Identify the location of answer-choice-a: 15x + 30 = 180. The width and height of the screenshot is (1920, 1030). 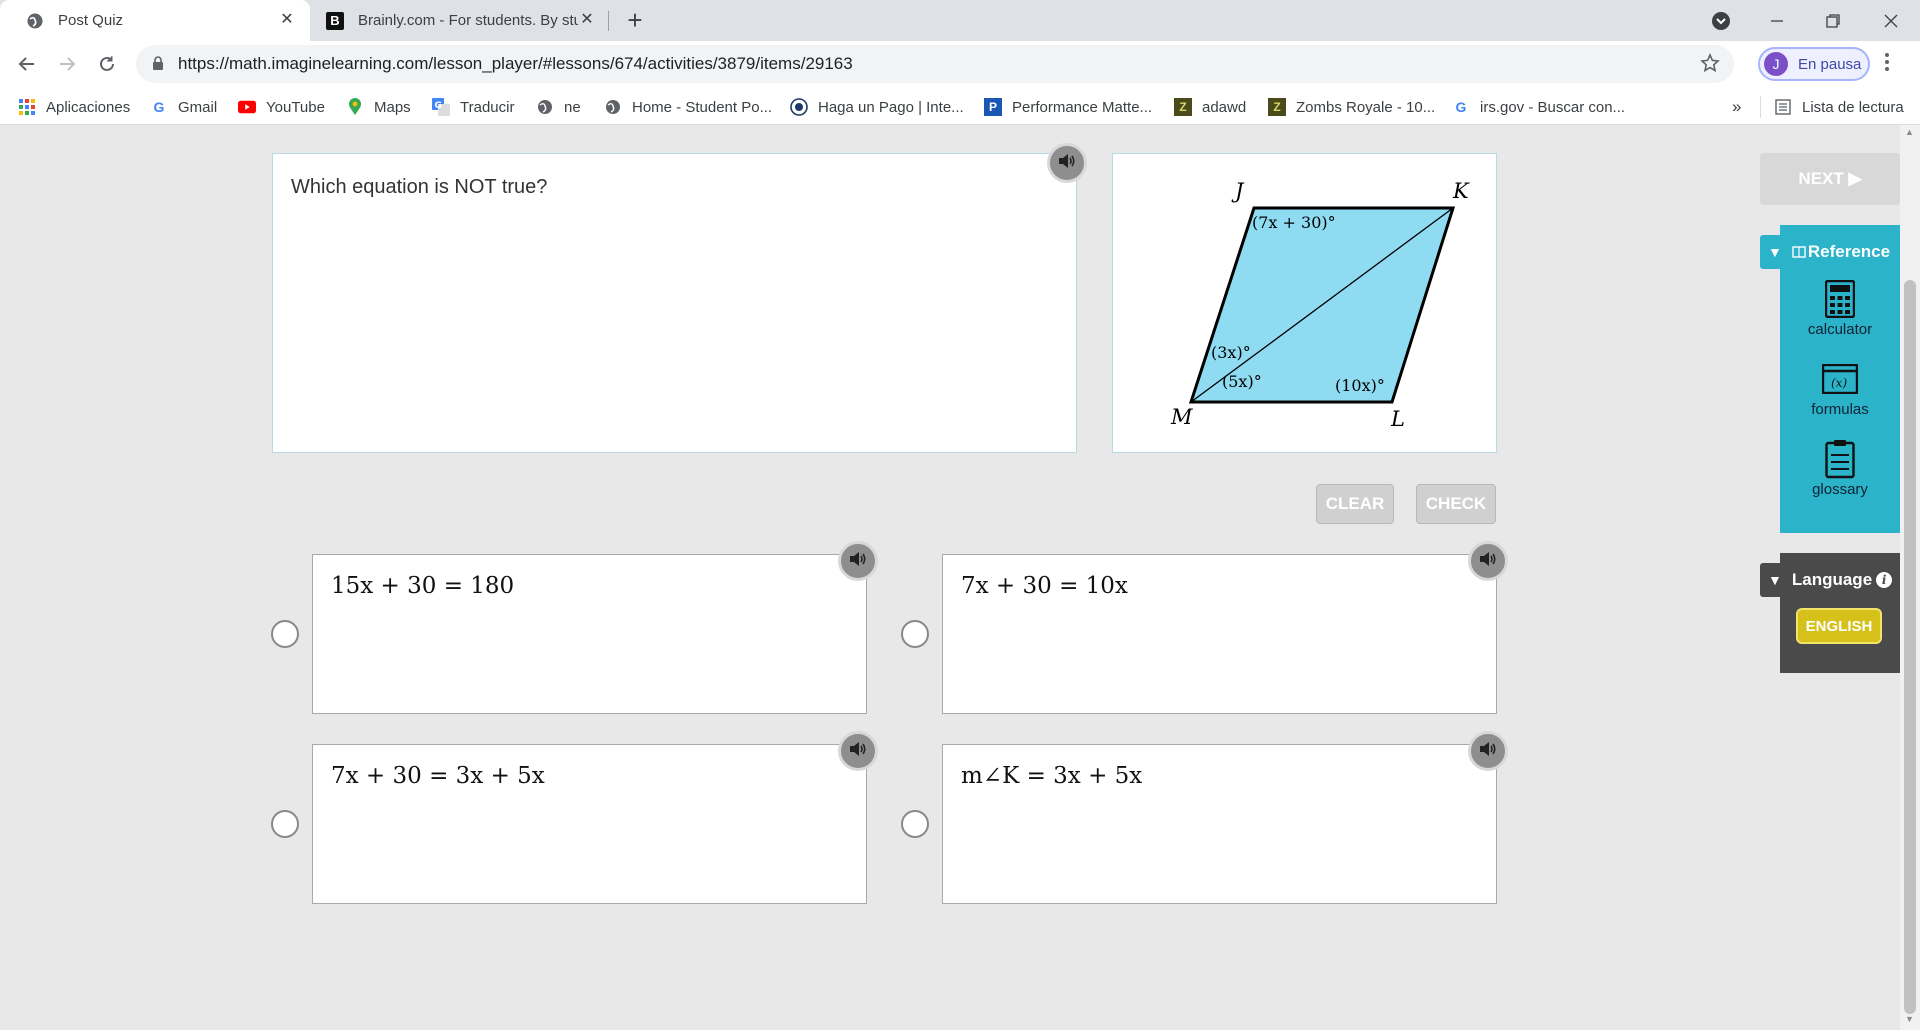
(589, 634).